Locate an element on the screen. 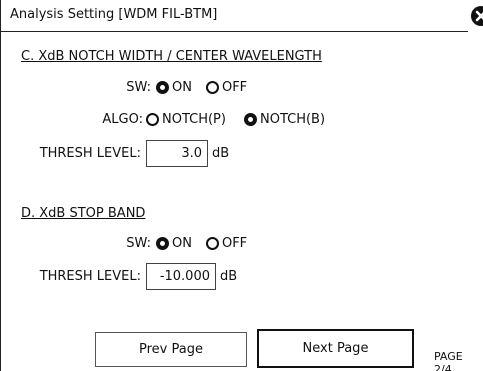 This screenshot has width=483, height=371. section-d-sw-on-radio: ON is located at coordinates (174, 243).